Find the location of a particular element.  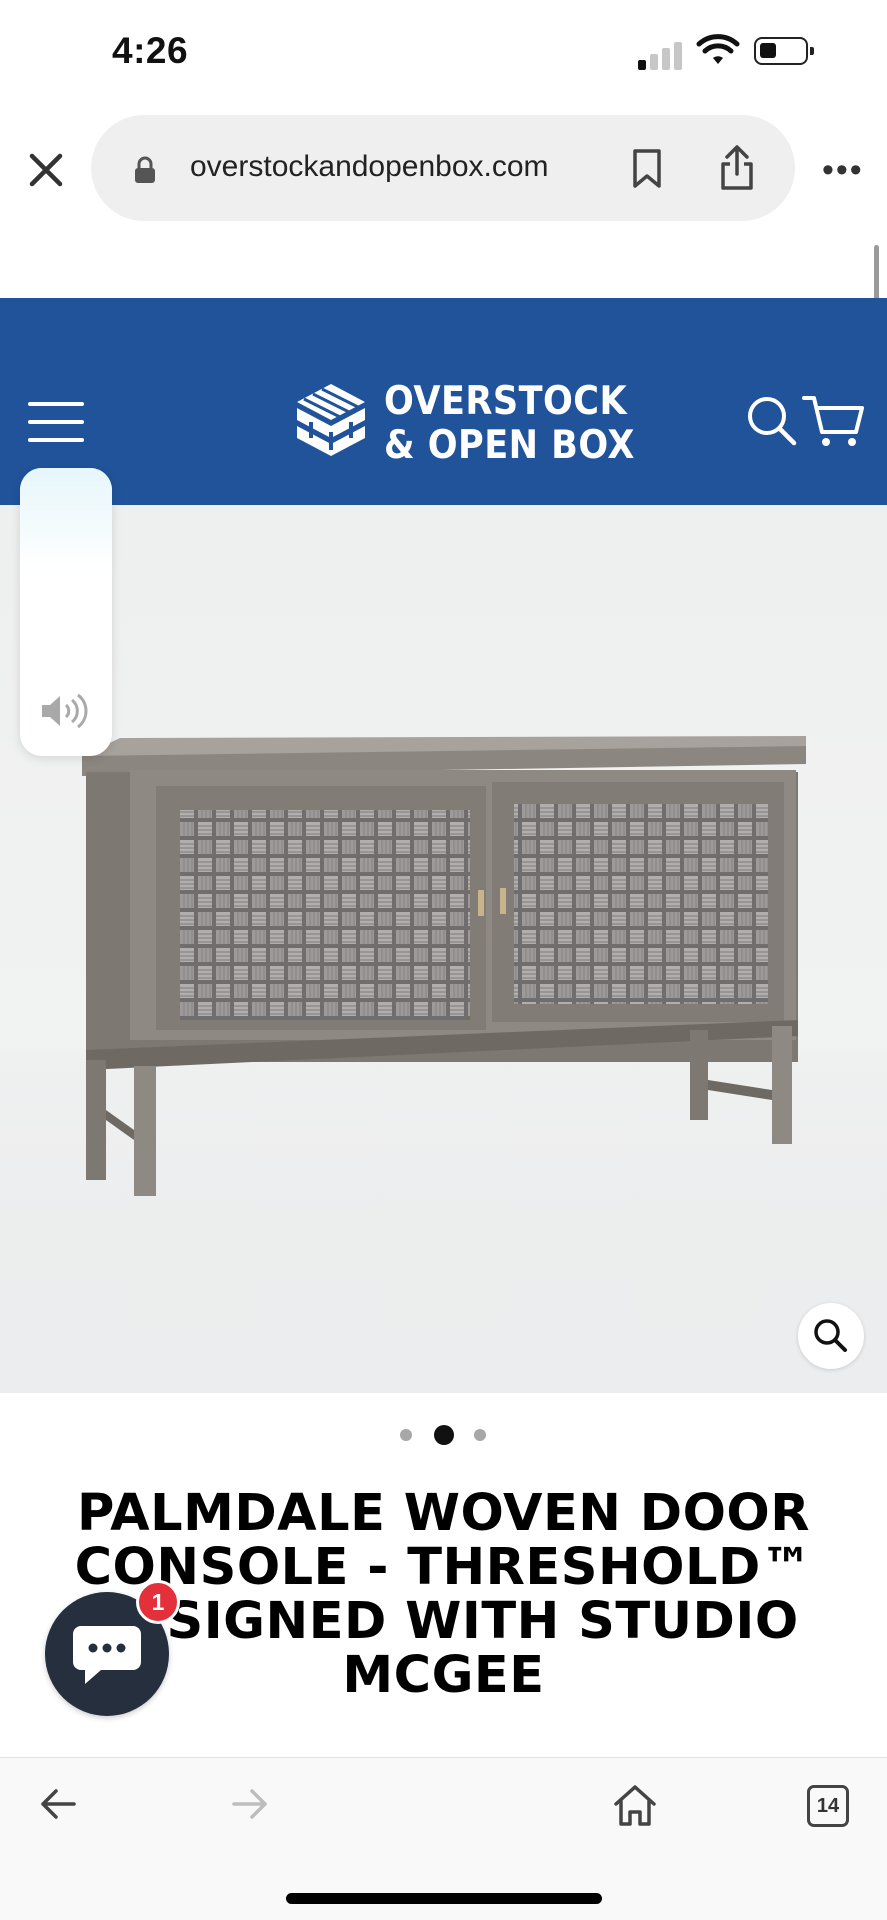

chat-icon is located at coordinates (107, 1655).